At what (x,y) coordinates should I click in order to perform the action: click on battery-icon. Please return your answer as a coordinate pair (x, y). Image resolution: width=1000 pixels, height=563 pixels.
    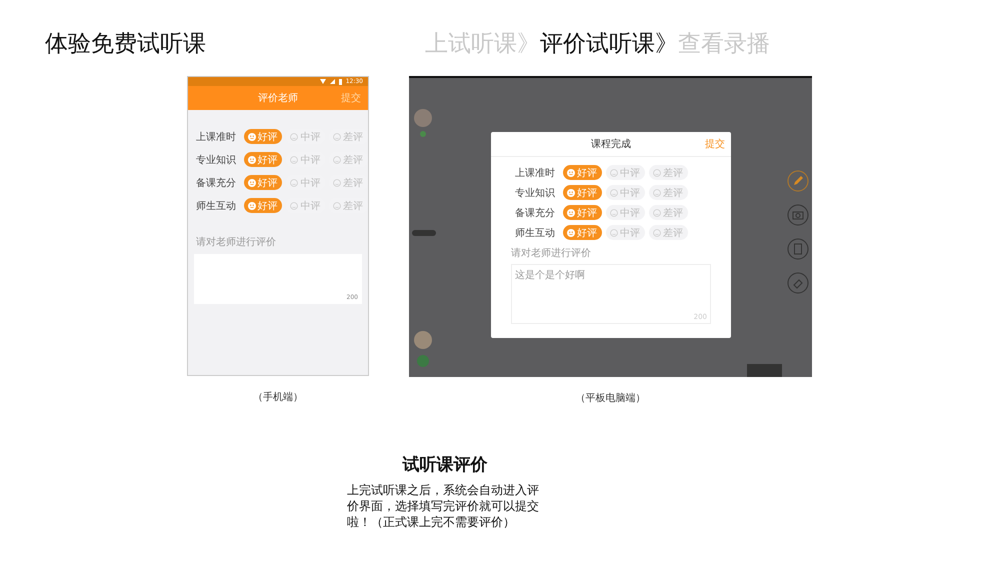
    Looking at the image, I should click on (340, 81).